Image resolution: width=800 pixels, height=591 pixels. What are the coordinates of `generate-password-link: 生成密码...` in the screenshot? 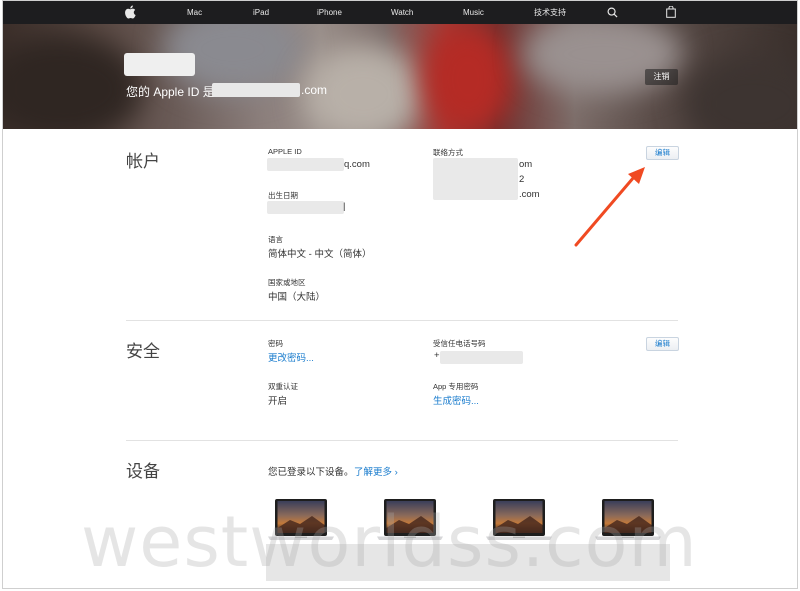 It's located at (456, 400).